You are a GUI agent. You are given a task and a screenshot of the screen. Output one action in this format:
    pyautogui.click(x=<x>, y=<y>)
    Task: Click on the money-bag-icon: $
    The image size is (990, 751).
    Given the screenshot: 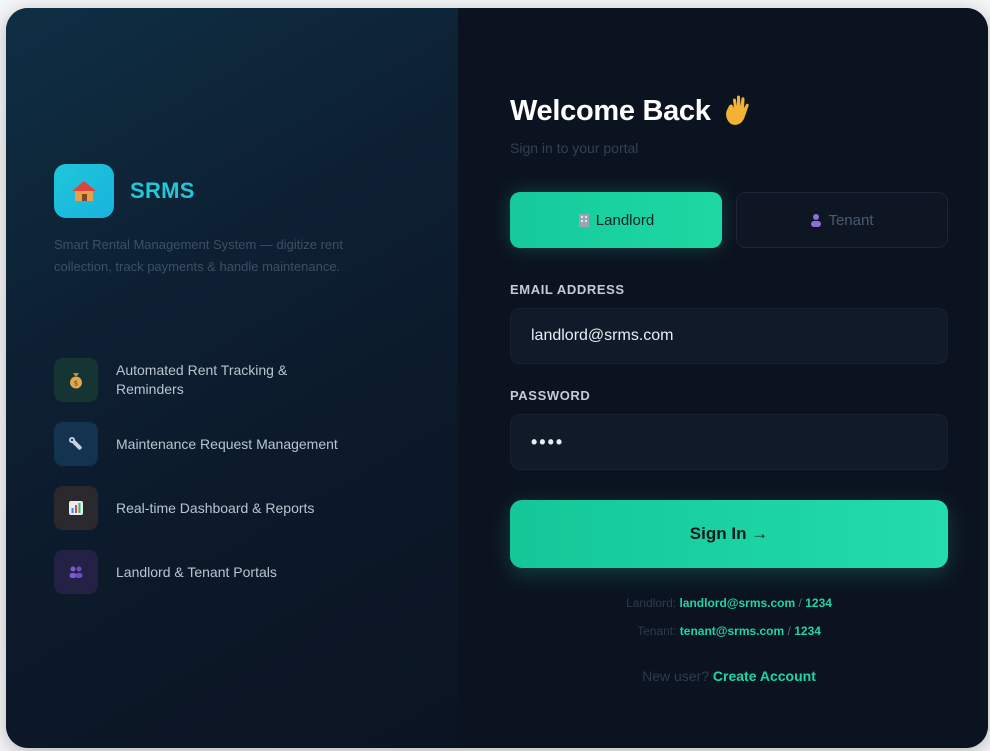 What is the action you would take?
    pyautogui.click(x=76, y=380)
    